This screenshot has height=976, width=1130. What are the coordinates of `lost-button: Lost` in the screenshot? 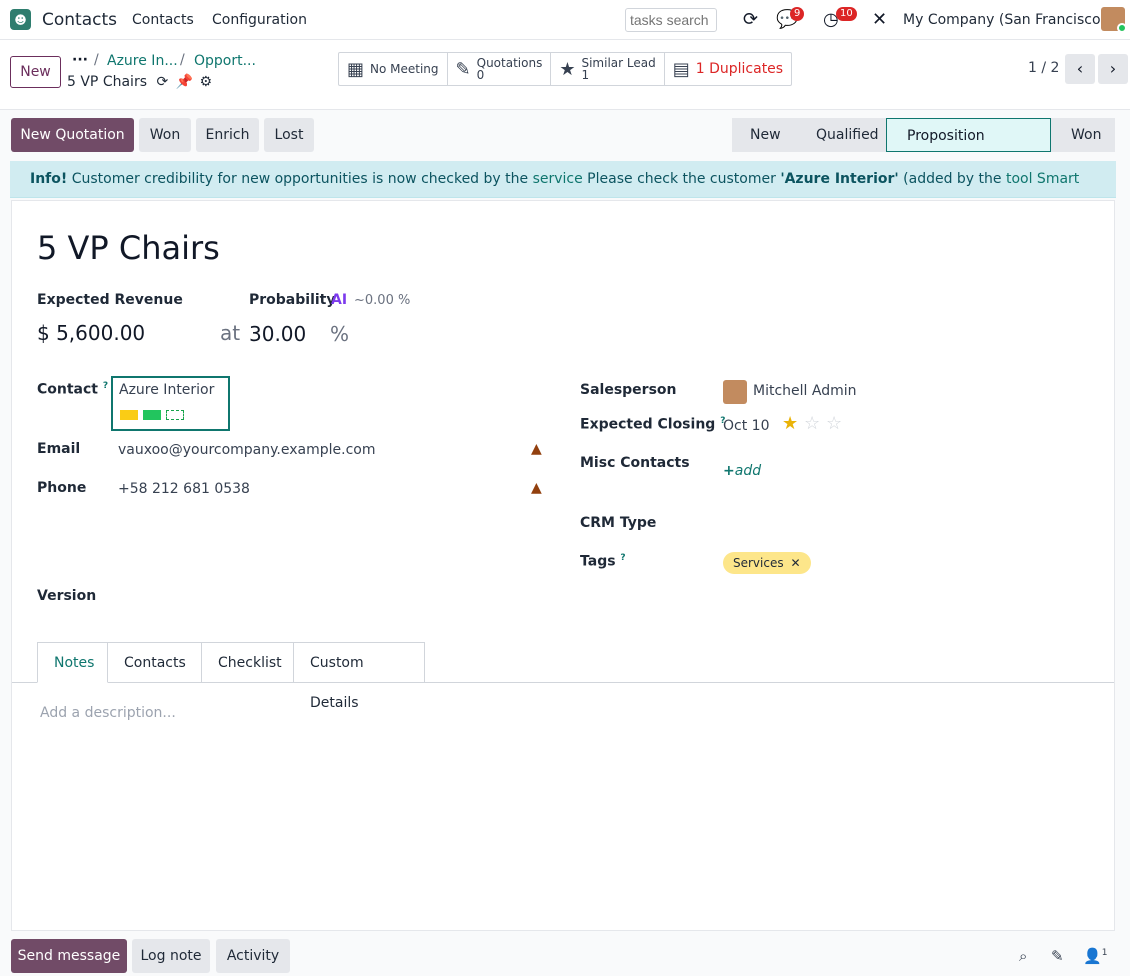 It's located at (289, 135).